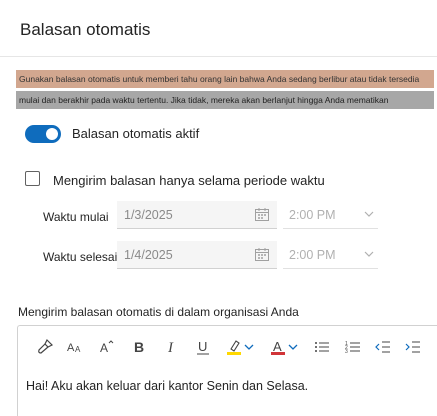 Image resolution: width=437 pixels, height=416 pixels. Describe the element at coordinates (45, 347) in the screenshot. I see `format-painter-icon` at that location.